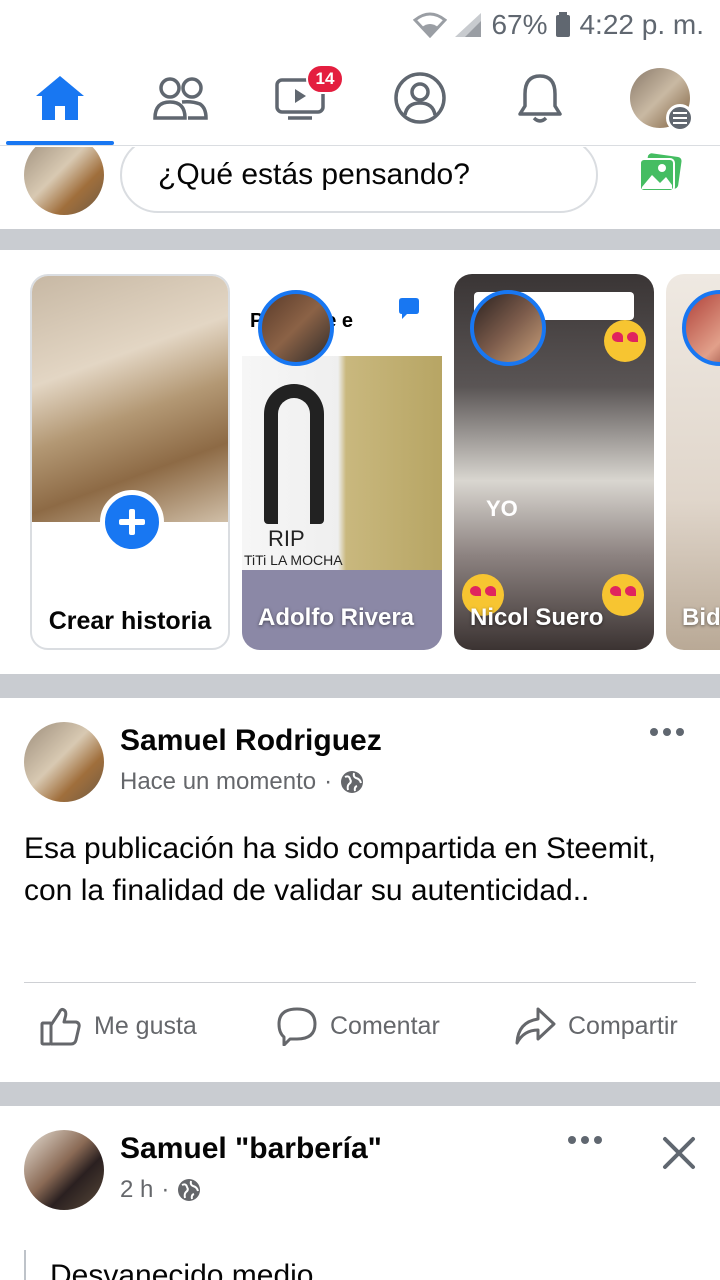 The width and height of the screenshot is (720, 1280). I want to click on bell-icon, so click(540, 98).